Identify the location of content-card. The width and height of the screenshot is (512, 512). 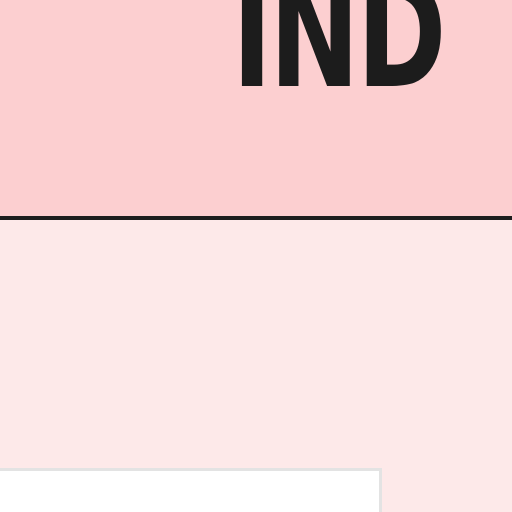
(191, 490).